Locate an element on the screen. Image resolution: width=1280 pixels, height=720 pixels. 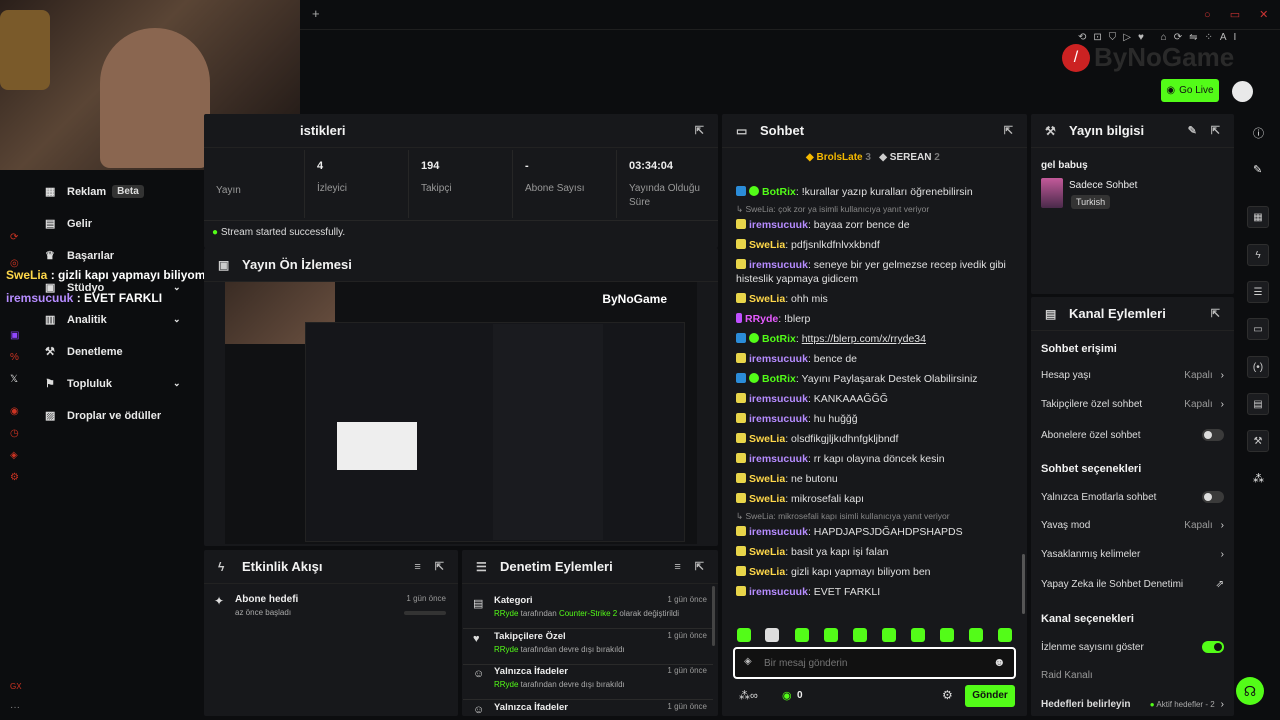
twitch-icon: ▣ is located at coordinates (14, 335).